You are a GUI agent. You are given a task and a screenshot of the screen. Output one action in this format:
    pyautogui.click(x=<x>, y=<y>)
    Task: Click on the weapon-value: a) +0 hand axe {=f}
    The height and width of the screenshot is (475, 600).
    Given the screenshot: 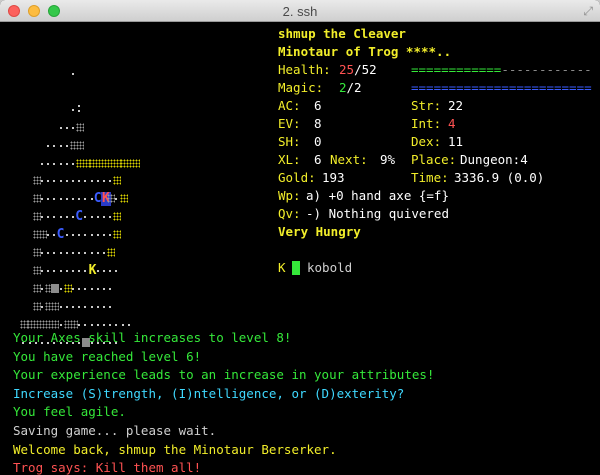 What is the action you would take?
    pyautogui.click(x=377, y=195)
    